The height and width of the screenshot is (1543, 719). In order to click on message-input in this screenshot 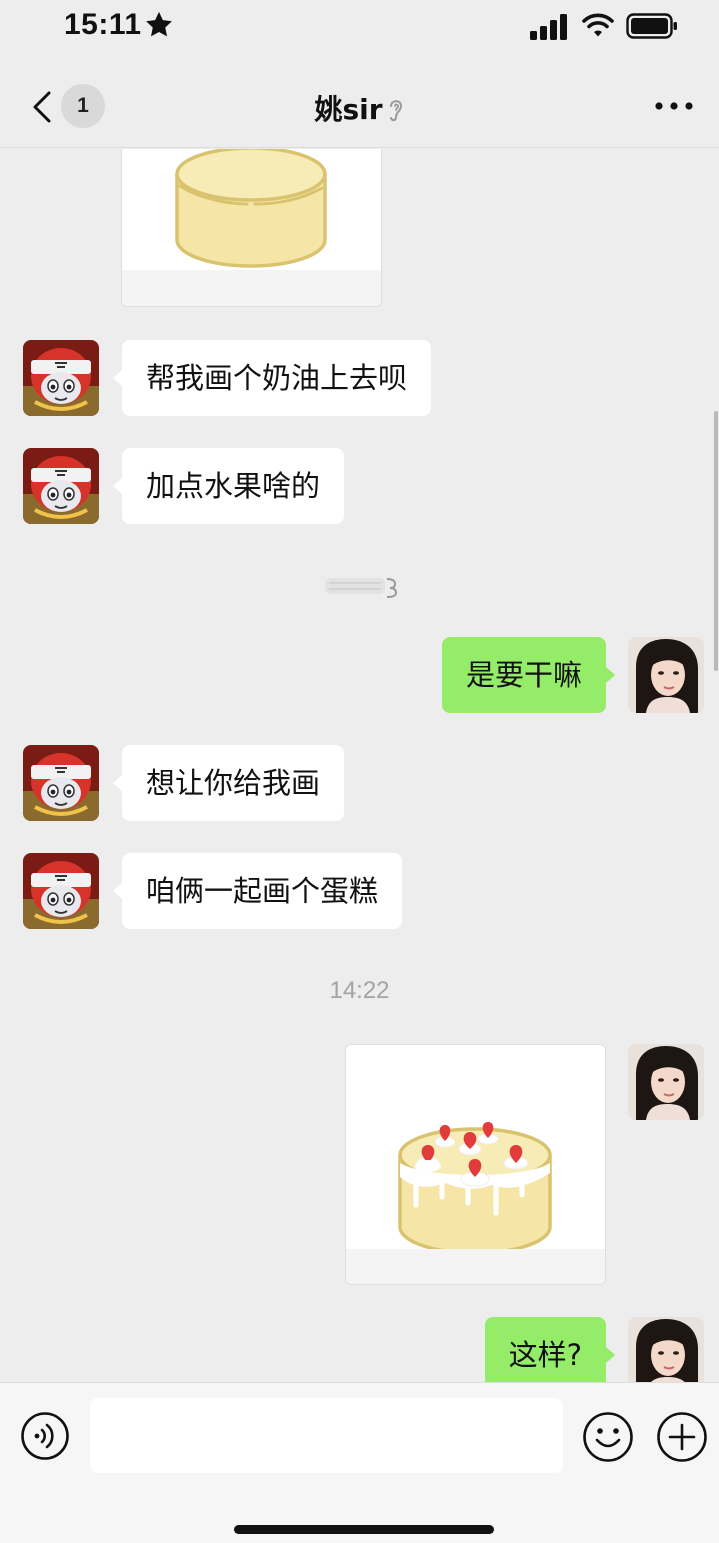, I will do `click(326, 1435)`.